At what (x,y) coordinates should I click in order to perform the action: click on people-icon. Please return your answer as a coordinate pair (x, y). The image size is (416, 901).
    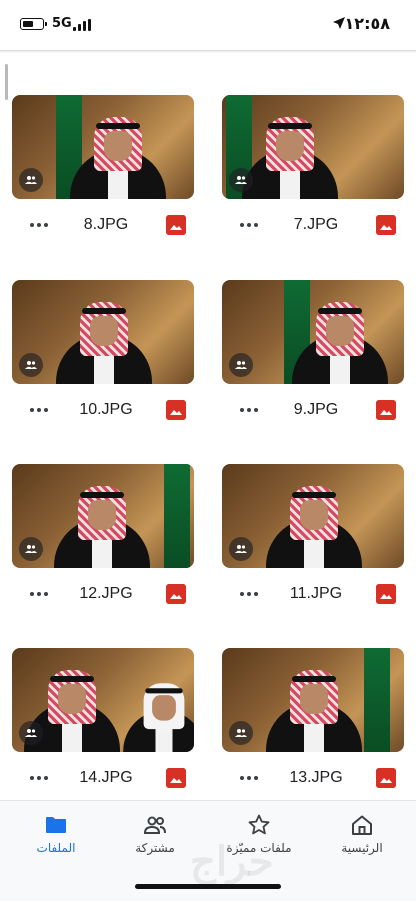
    Looking at the image, I should click on (154, 825).